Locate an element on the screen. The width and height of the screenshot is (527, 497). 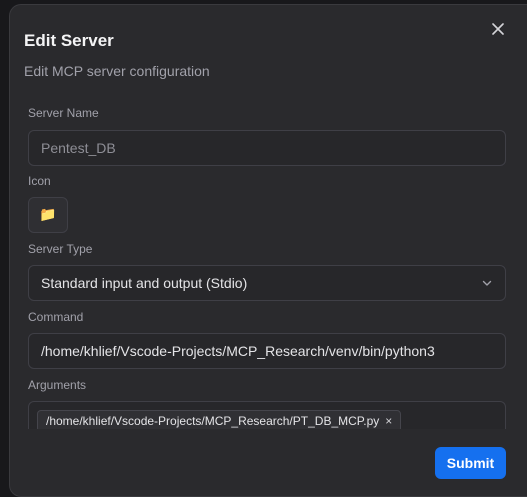
server-type-select: Standard input and output (Stdio) is located at coordinates (267, 283).